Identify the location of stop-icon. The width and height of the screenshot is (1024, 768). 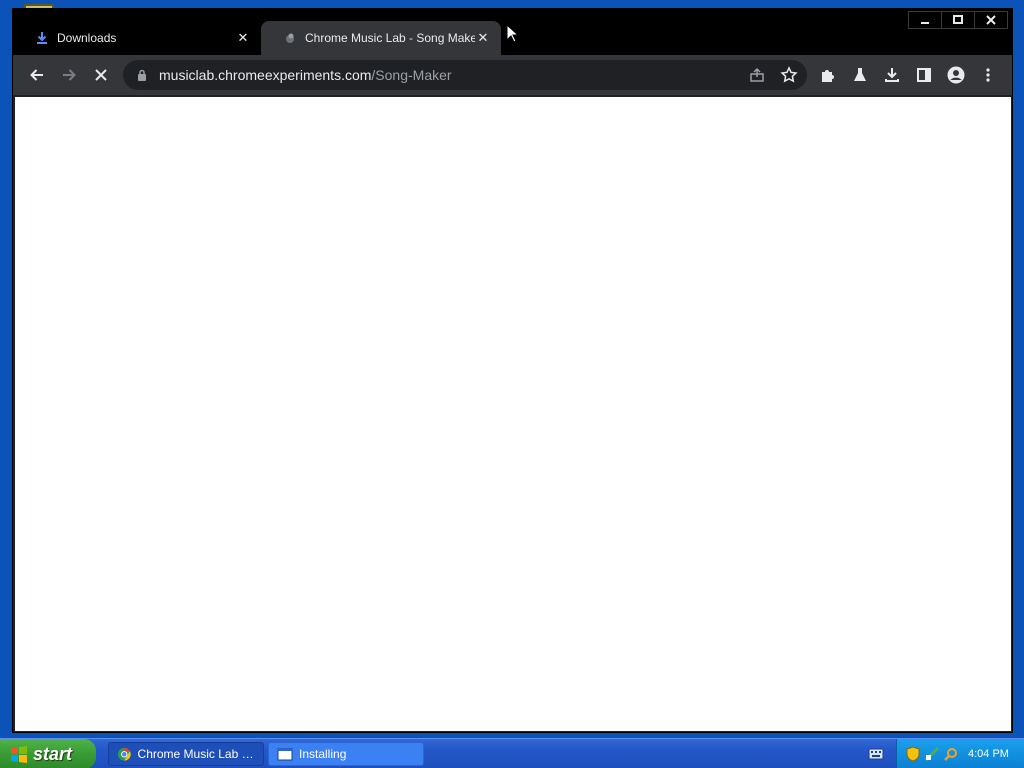
(101, 75).